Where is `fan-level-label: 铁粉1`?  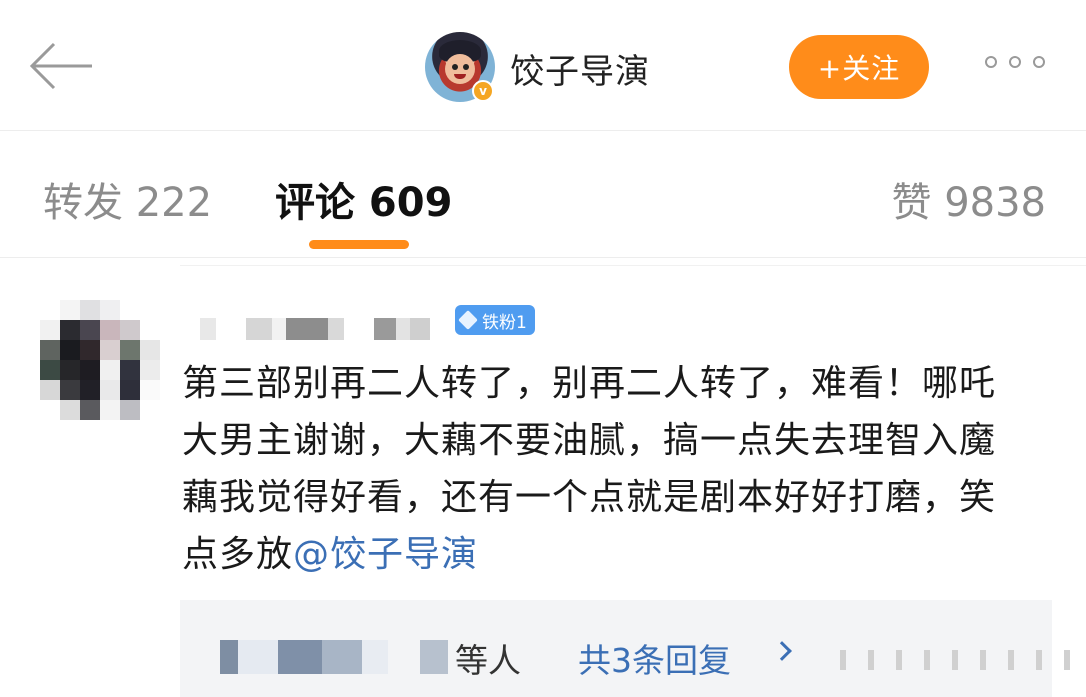
fan-level-label: 铁粉1 is located at coordinates (504, 322).